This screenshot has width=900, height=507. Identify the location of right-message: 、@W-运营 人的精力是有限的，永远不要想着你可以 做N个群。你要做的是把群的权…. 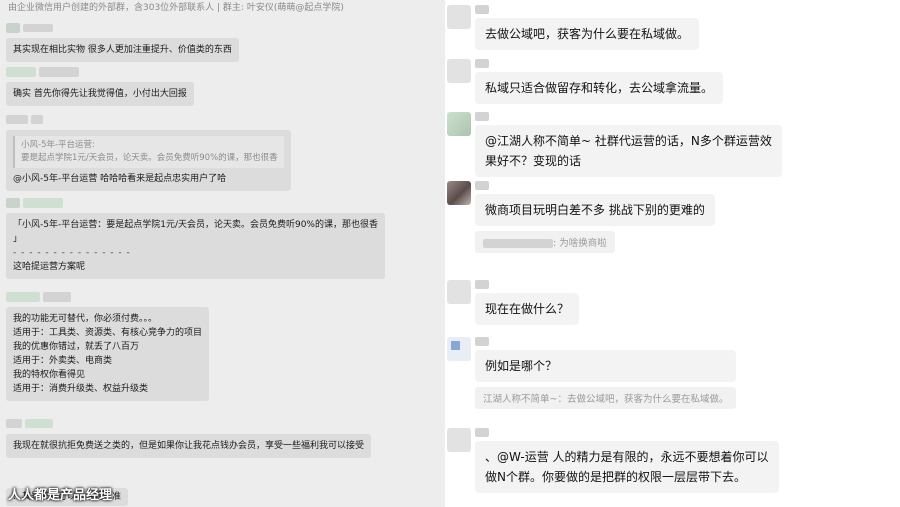
(613, 460).